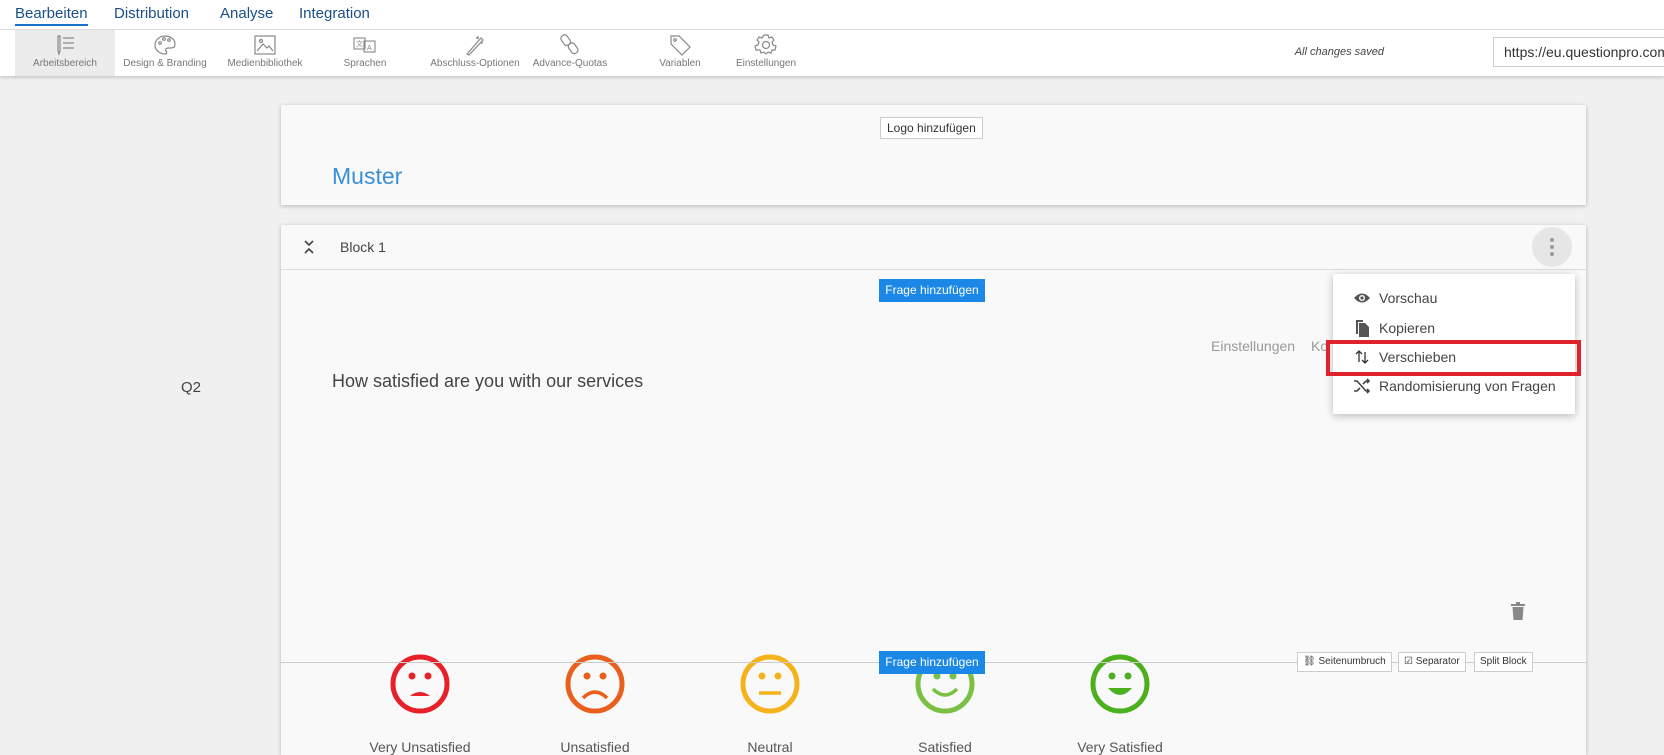  I want to click on svg-text: A, so click(369, 48).